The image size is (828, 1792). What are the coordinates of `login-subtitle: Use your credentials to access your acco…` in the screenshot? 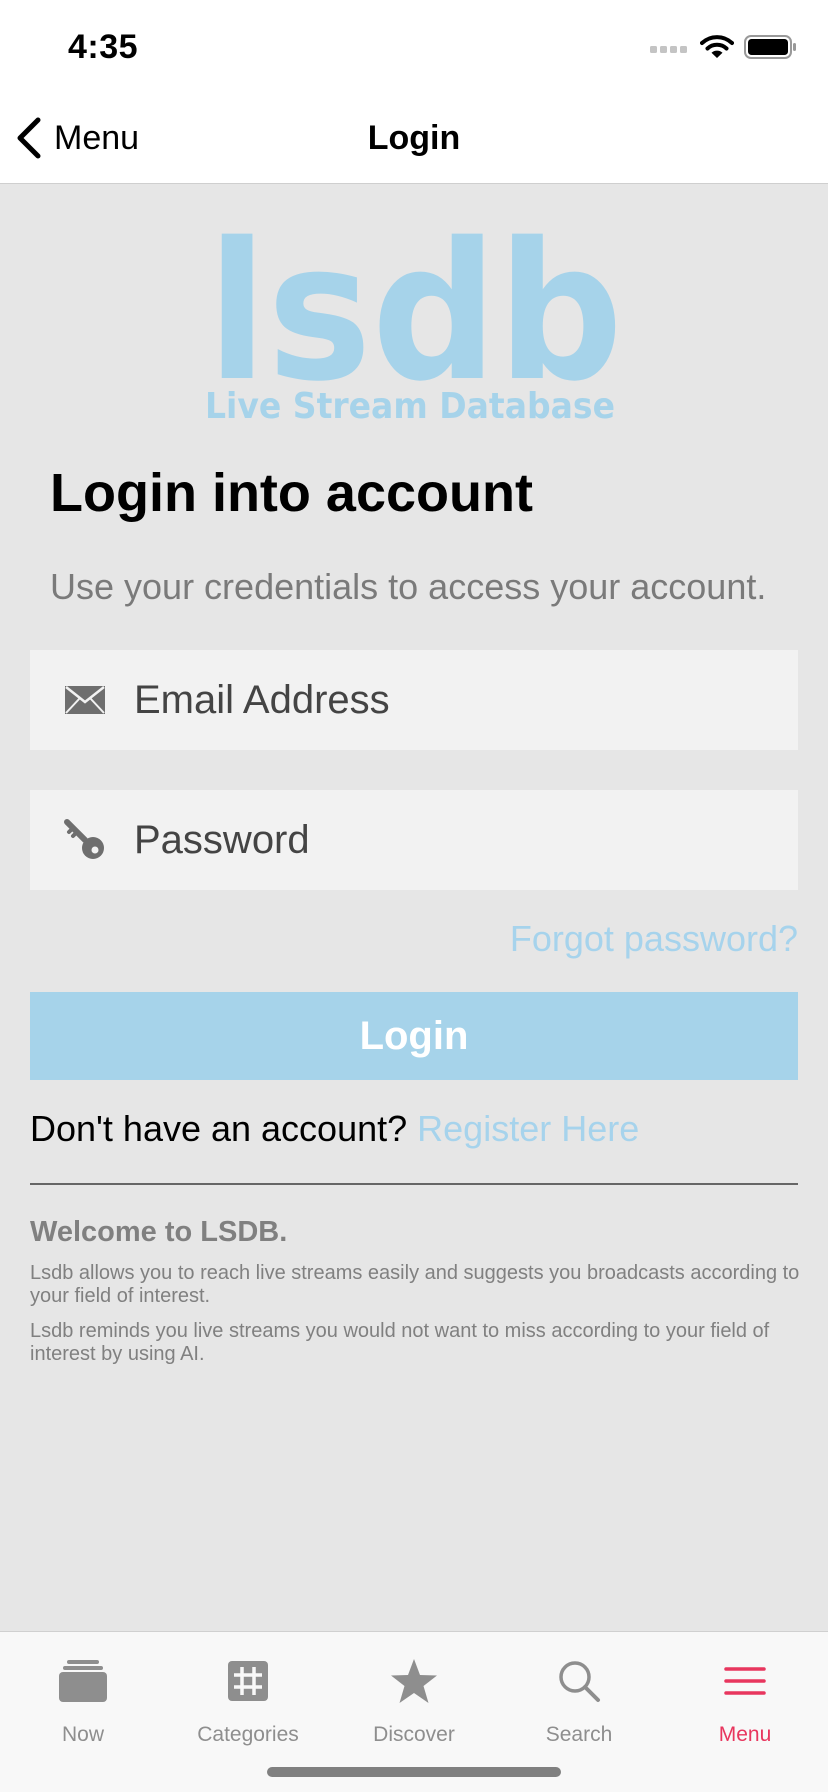 It's located at (408, 586).